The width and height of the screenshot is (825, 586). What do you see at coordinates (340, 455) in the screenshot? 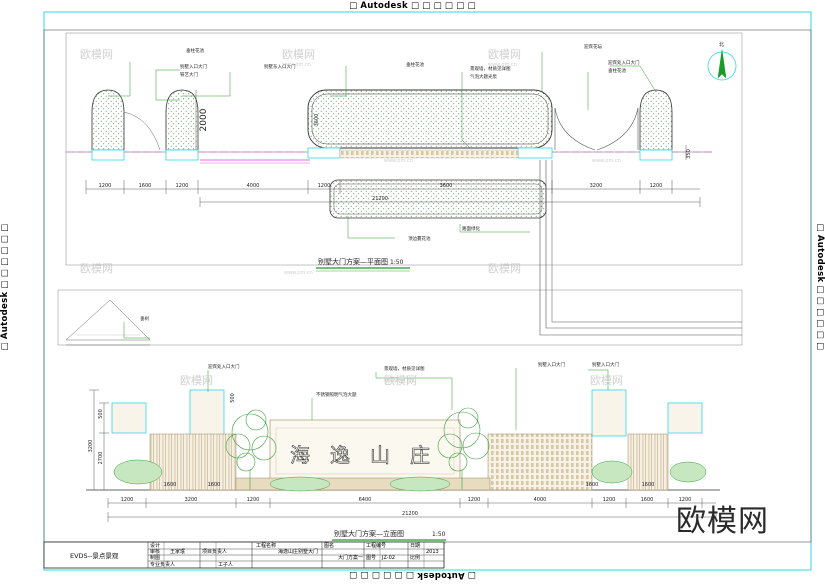
I see `sign-char: 逸` at bounding box center [340, 455].